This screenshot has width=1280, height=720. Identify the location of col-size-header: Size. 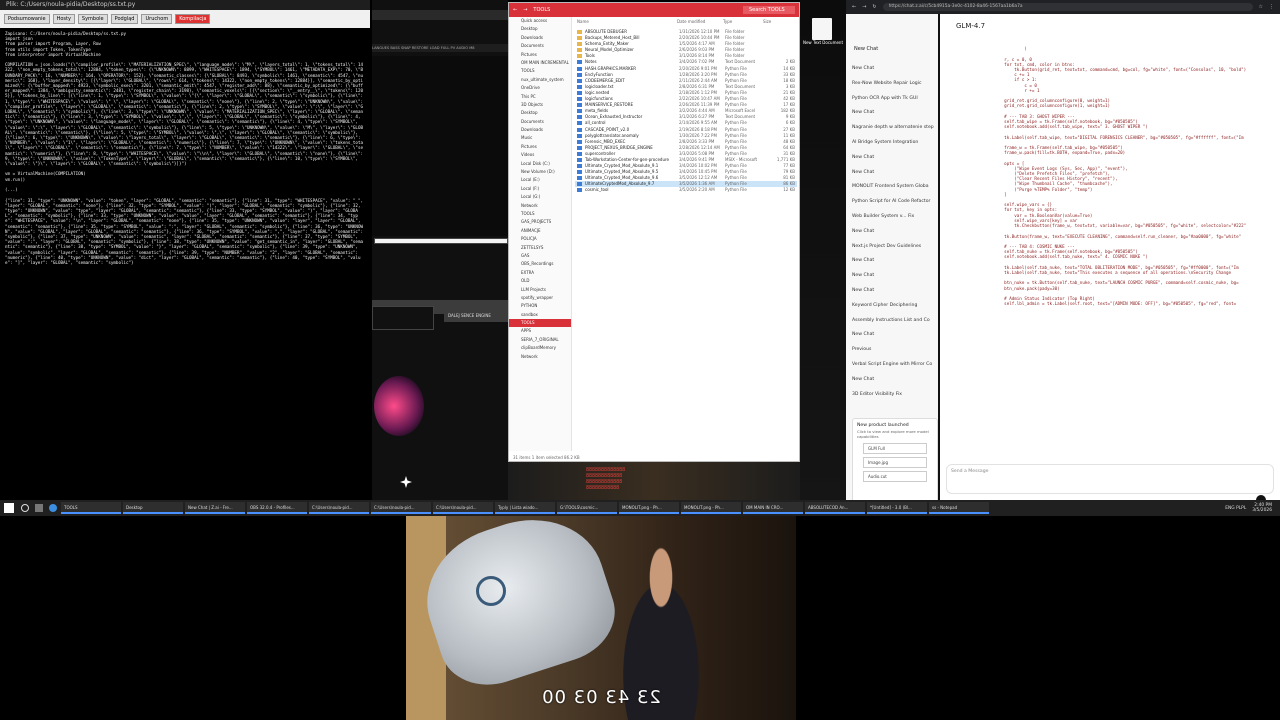
(778, 23).